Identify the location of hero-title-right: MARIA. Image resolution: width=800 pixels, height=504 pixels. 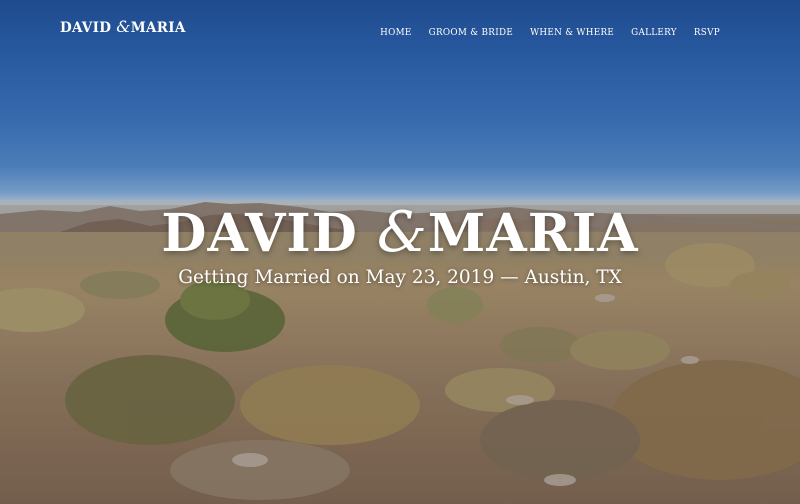
(533, 233).